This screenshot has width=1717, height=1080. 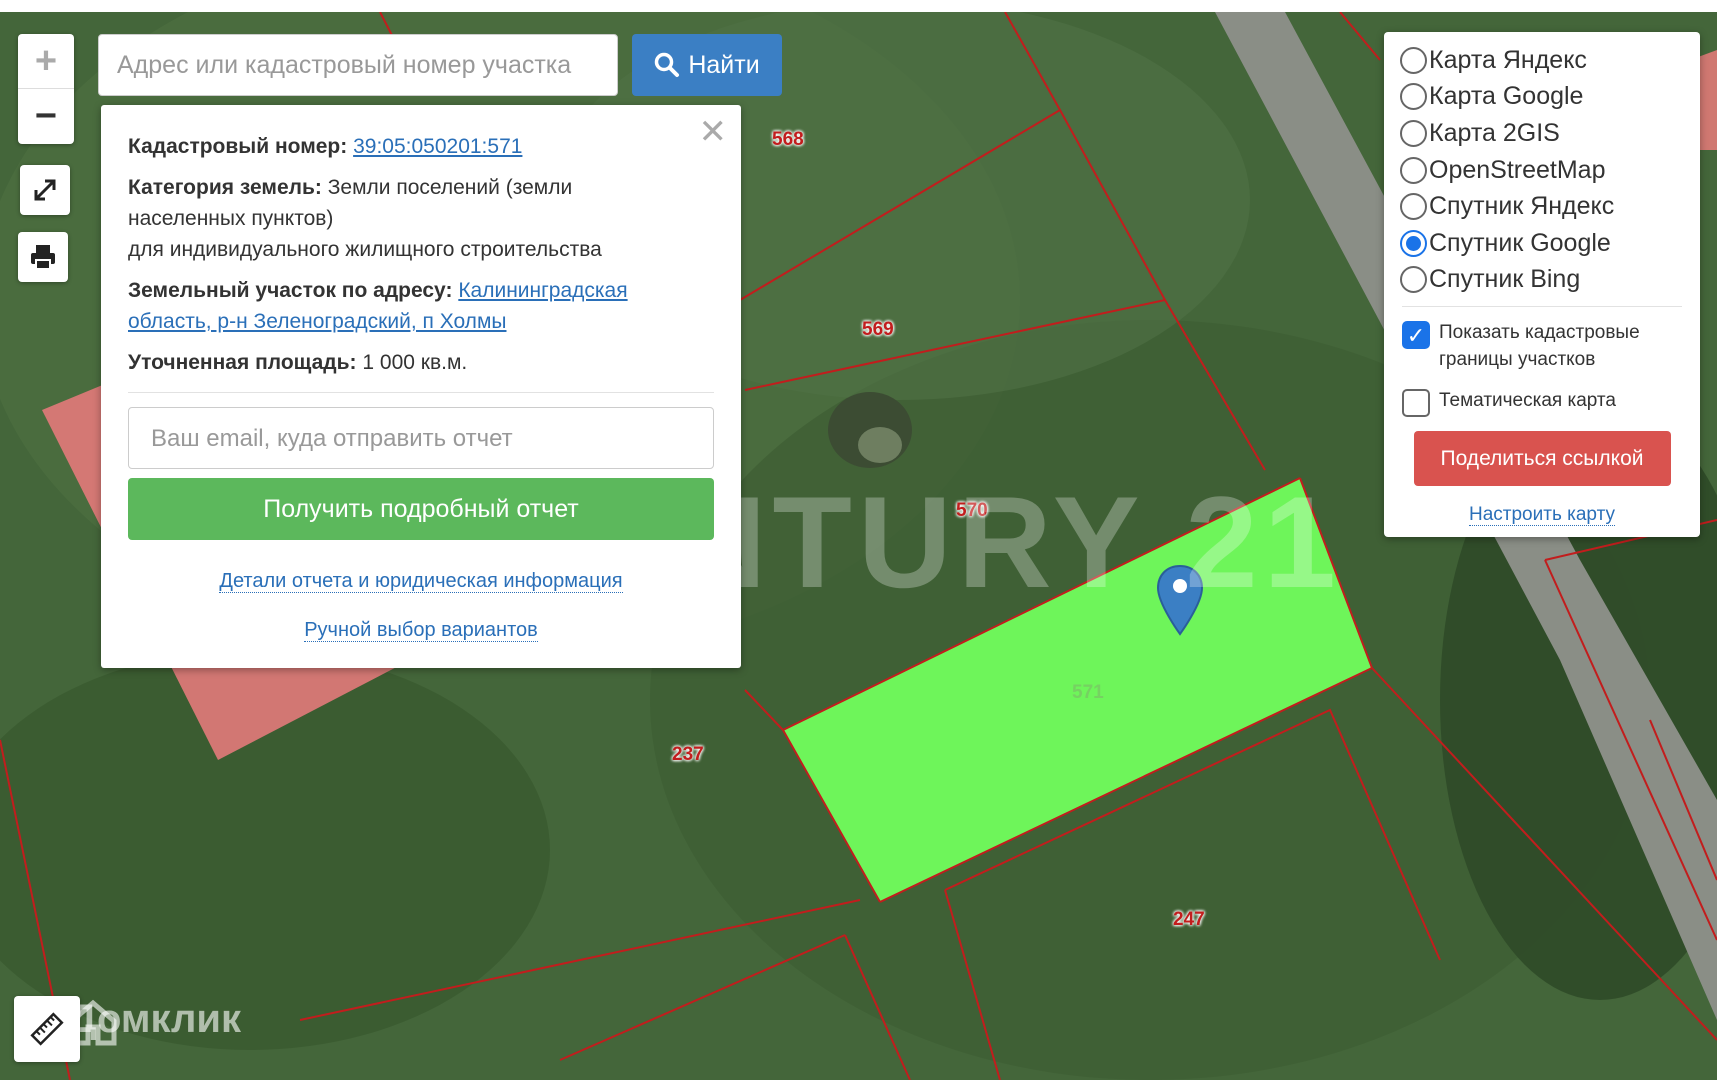 I want to click on zoom-out-button: −, so click(x=46, y=116).